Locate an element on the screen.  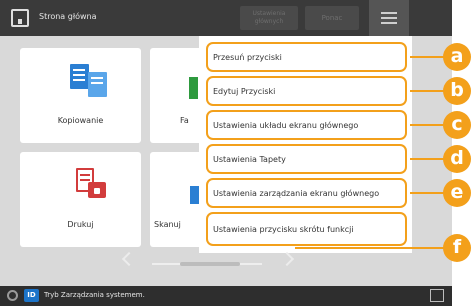
home-icon is located at coordinates (20, 18).